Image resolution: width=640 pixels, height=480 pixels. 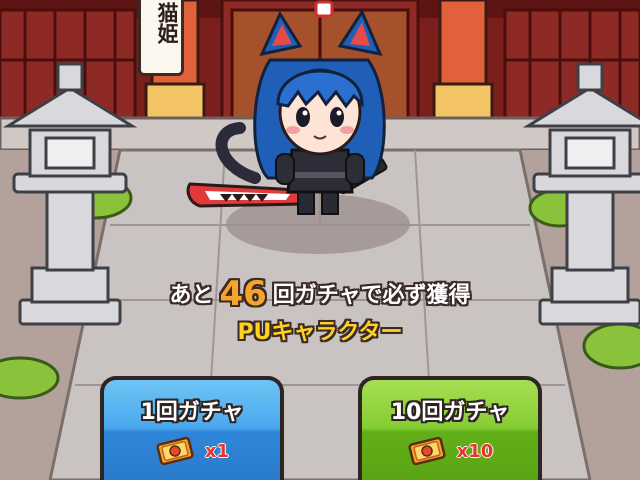 I want to click on pity-prefix: あと, so click(x=191, y=295).